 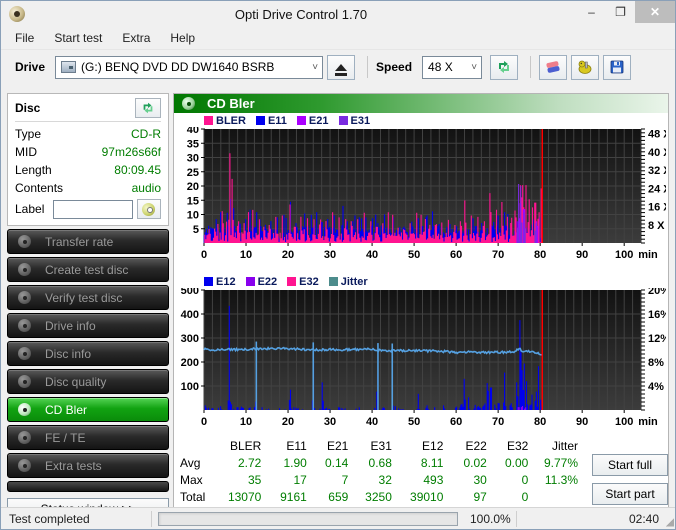 What do you see at coordinates (564, 445) in the screenshot?
I see `col-header-jitter: Jitter` at bounding box center [564, 445].